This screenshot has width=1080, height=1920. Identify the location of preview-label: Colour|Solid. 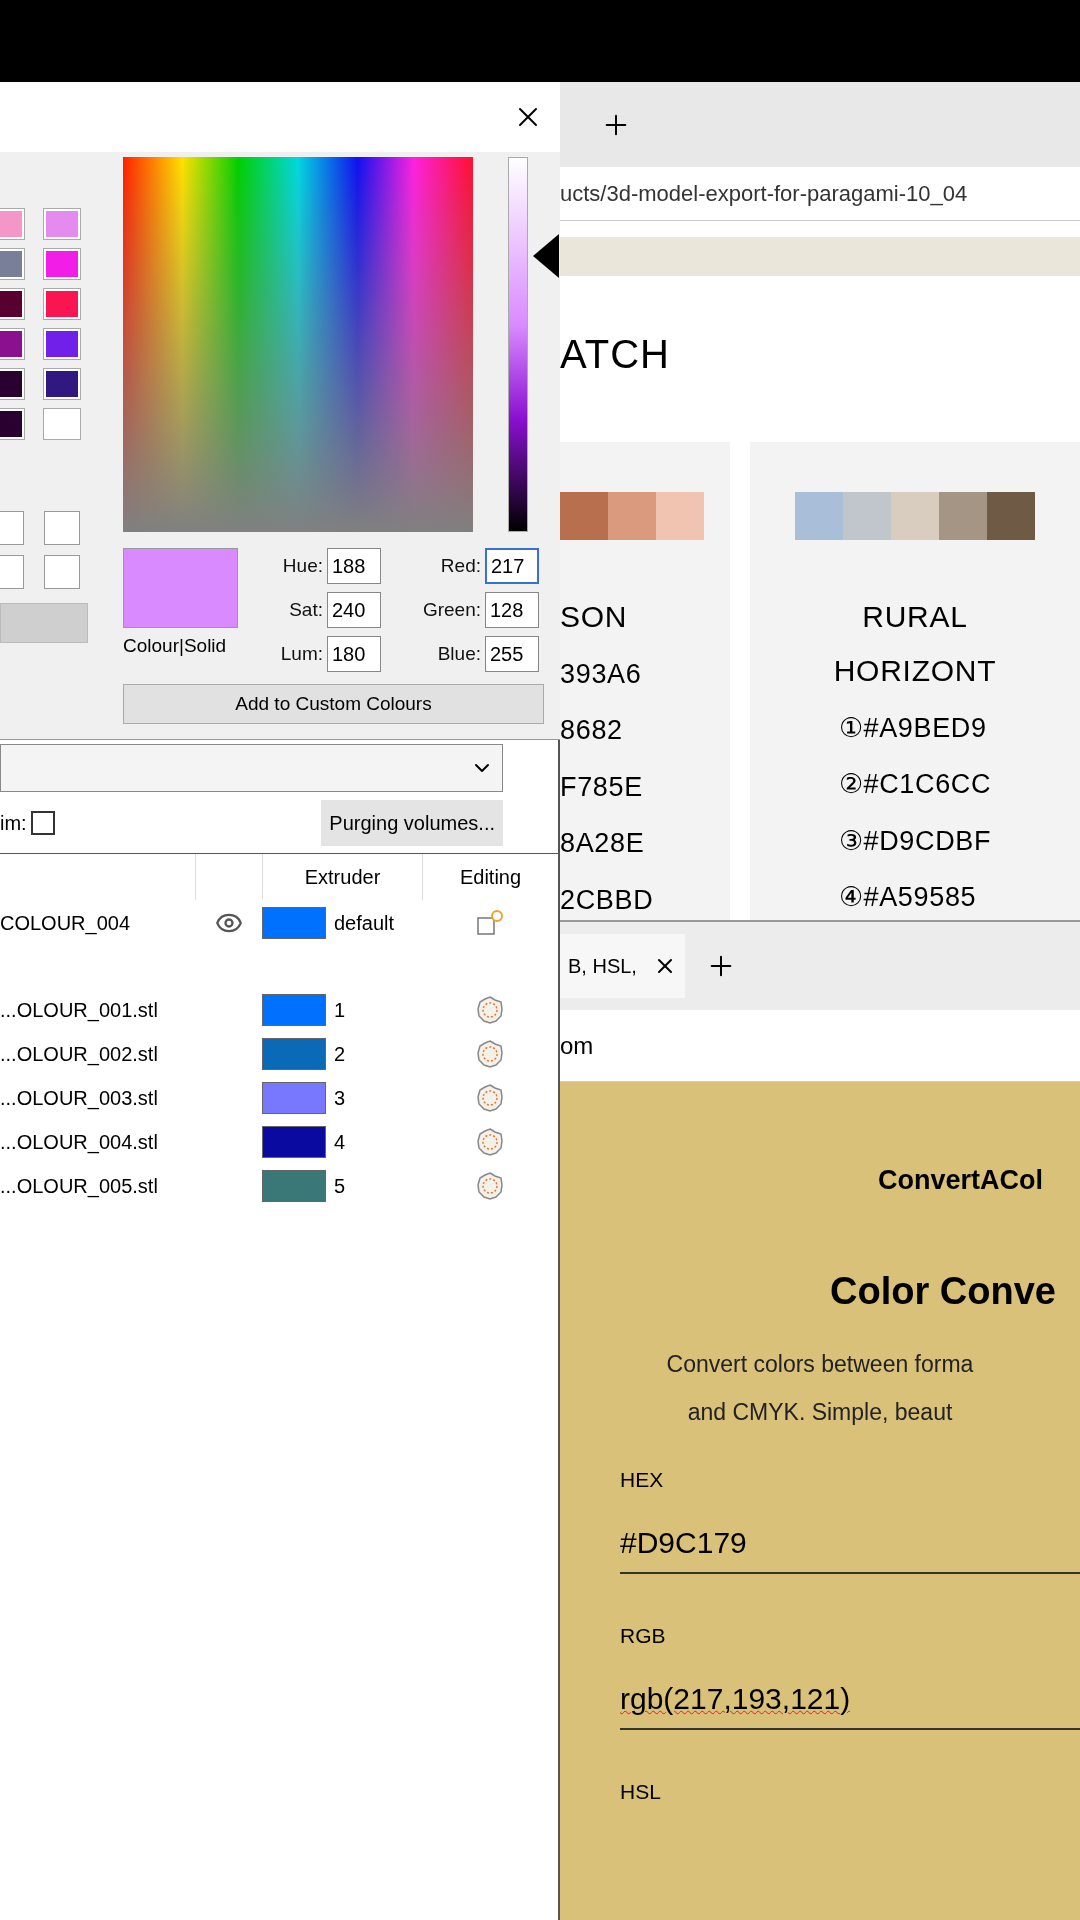
(175, 646).